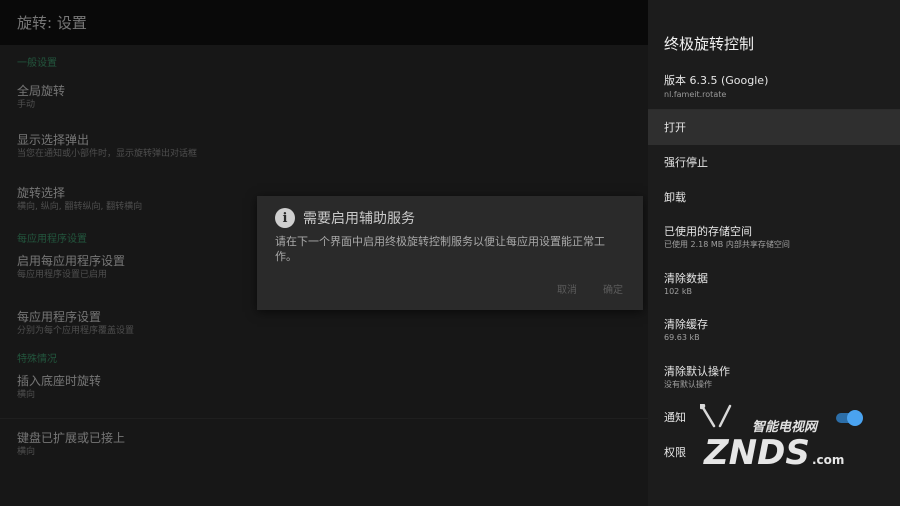 This screenshot has height=506, width=900. Describe the element at coordinates (709, 44) in the screenshot. I see `panel-title: 终极旋转控制` at that location.